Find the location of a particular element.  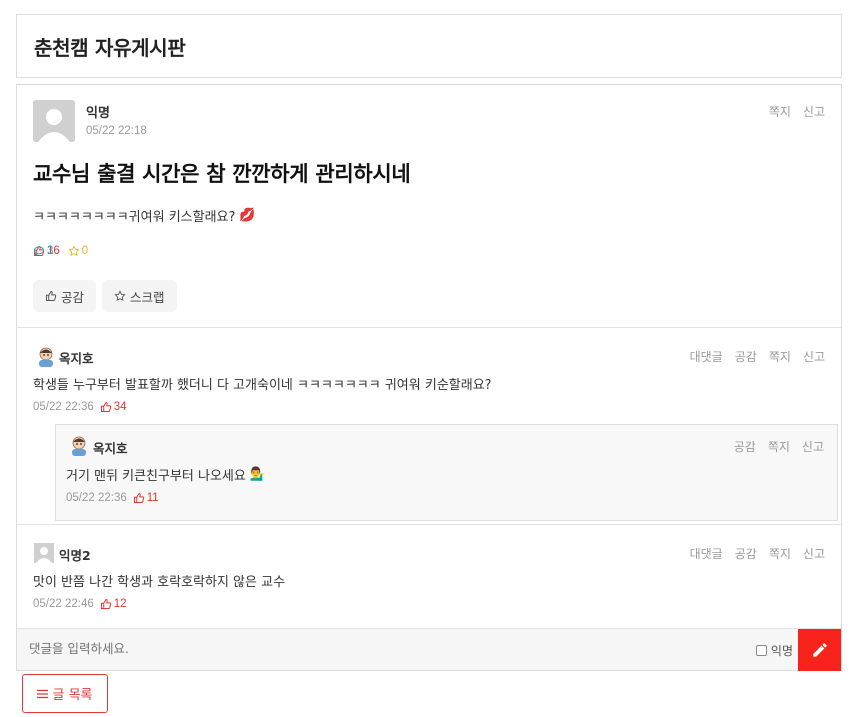

vote-button: 공감 is located at coordinates (65, 296).